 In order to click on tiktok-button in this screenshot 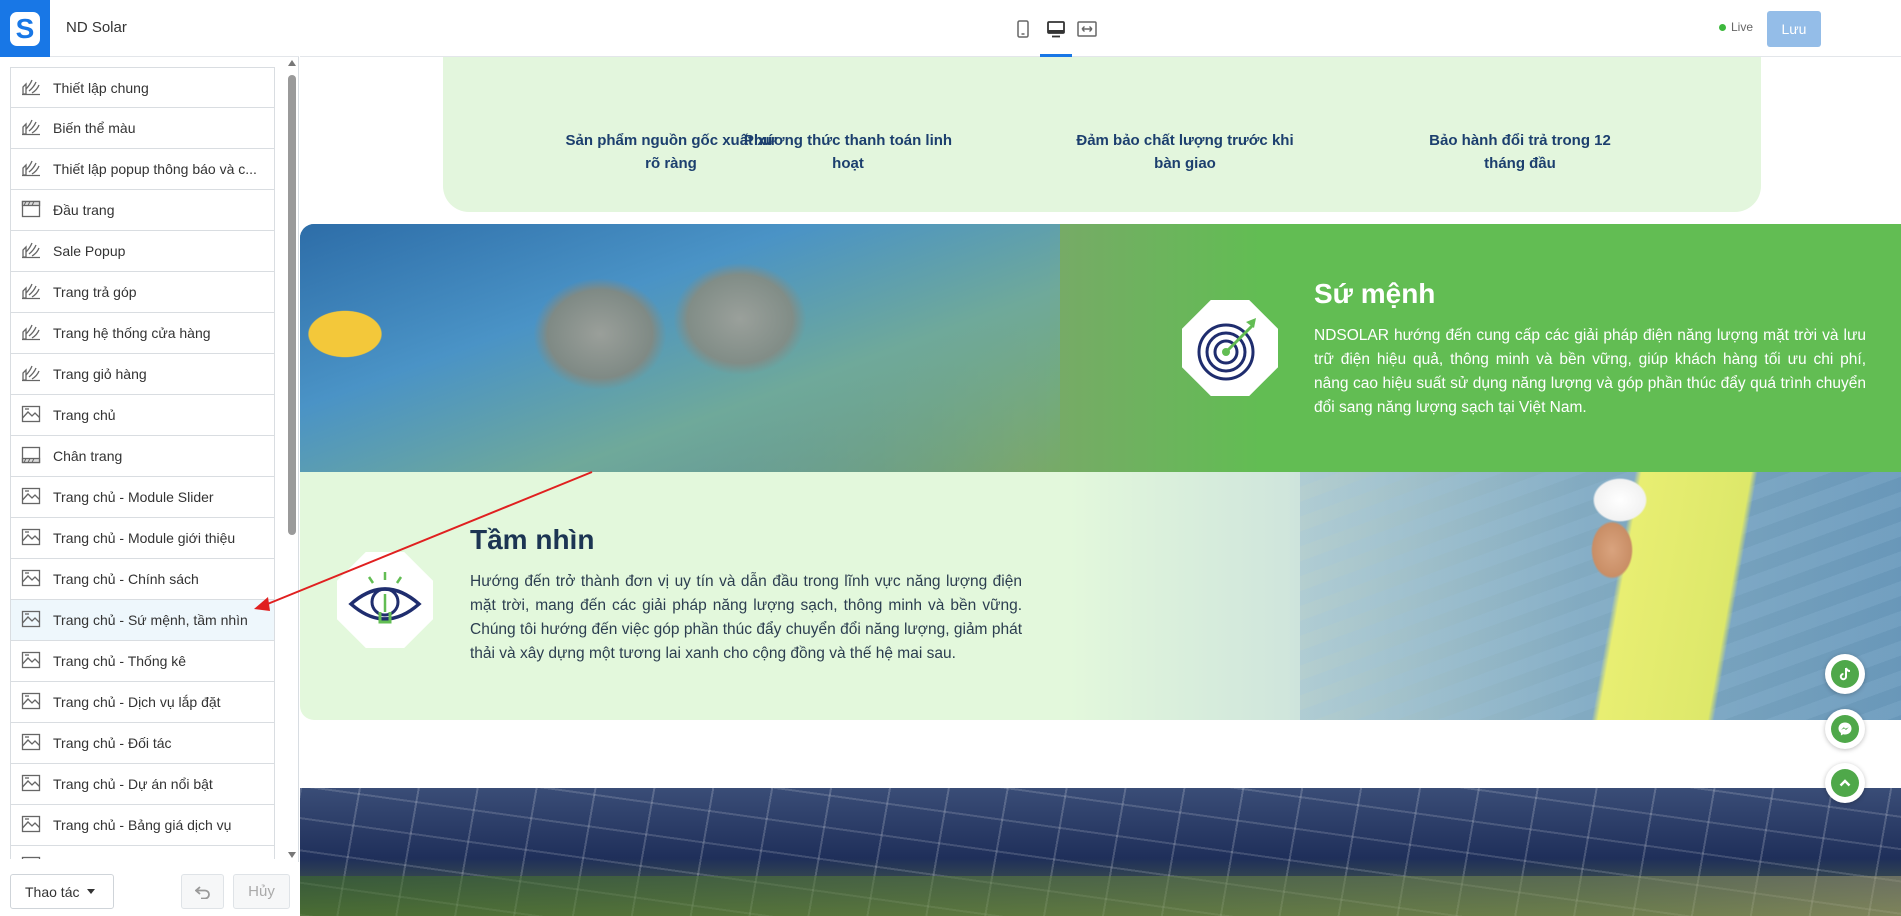, I will do `click(1845, 674)`.